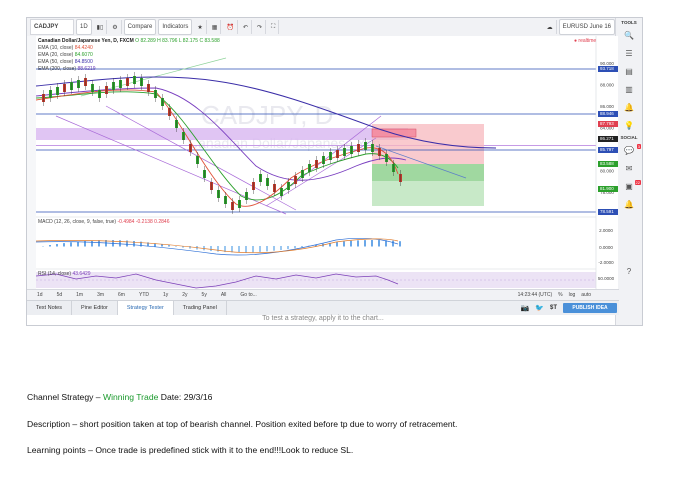 This screenshot has width=700, height=490. What do you see at coordinates (608, 69) in the screenshot?
I see `price-marker: 93.718` at bounding box center [608, 69].